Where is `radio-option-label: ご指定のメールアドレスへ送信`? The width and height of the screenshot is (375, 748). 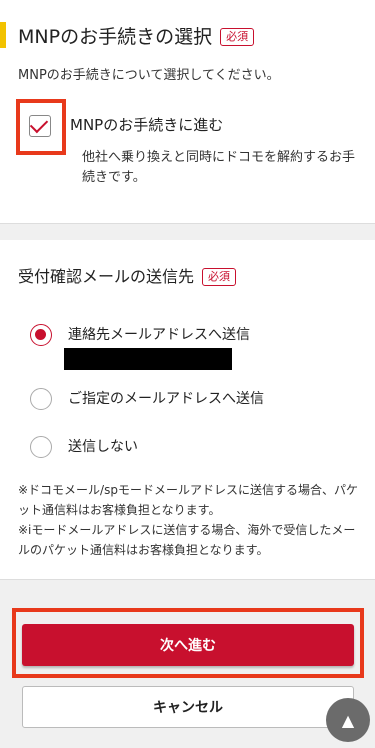
radio-option-label: ご指定のメールアドレスへ送信 is located at coordinates (166, 399).